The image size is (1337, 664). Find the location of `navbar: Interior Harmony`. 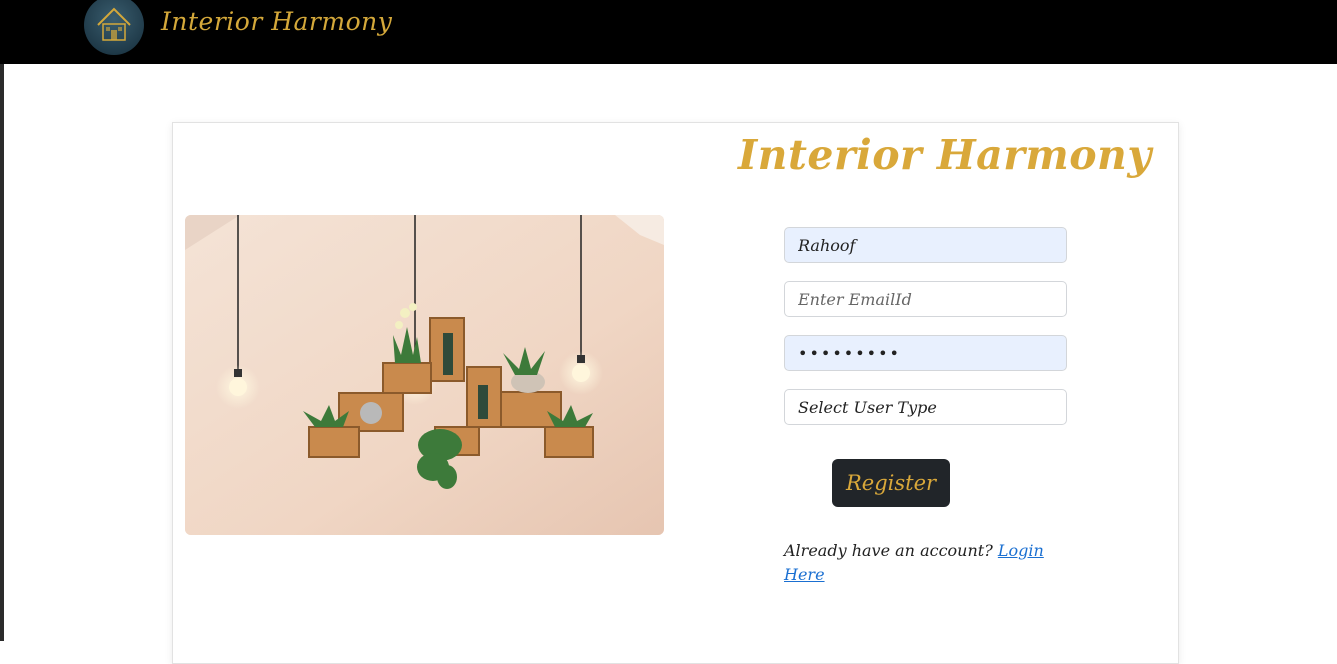

navbar: Interior Harmony is located at coordinates (668, 32).